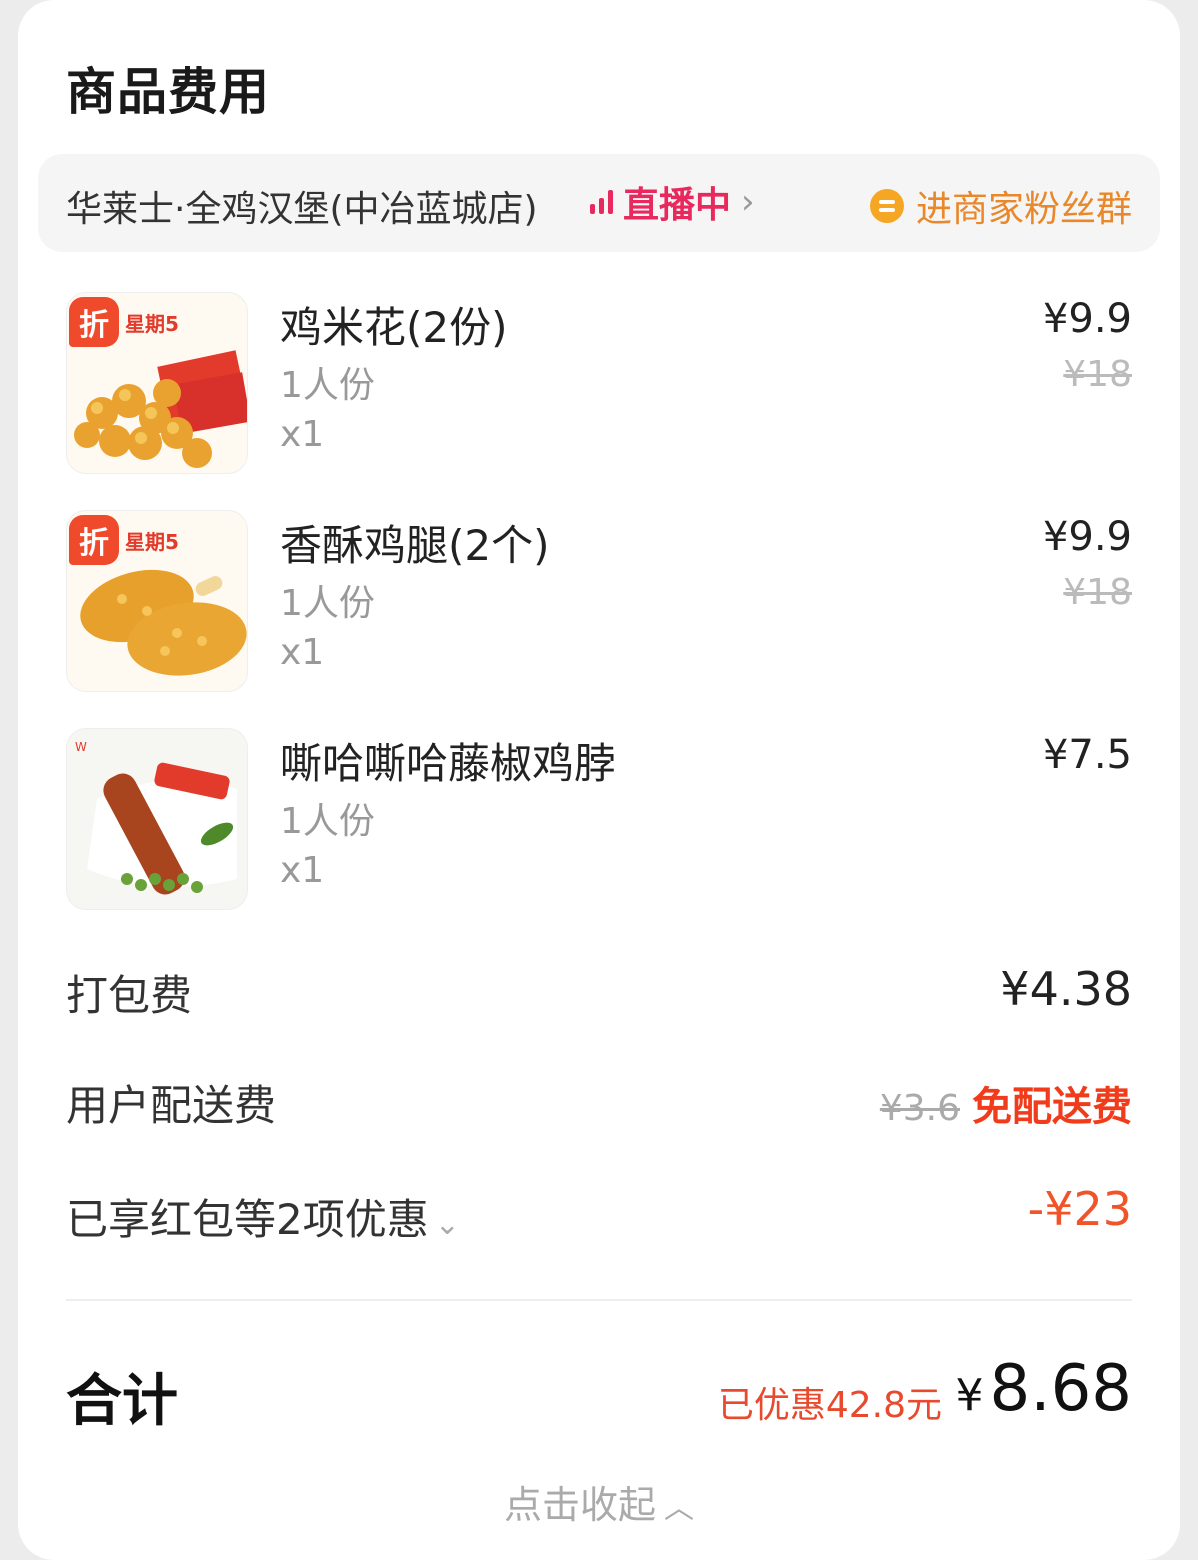  What do you see at coordinates (1087, 755) in the screenshot?
I see `item-price: ¥7.5` at bounding box center [1087, 755].